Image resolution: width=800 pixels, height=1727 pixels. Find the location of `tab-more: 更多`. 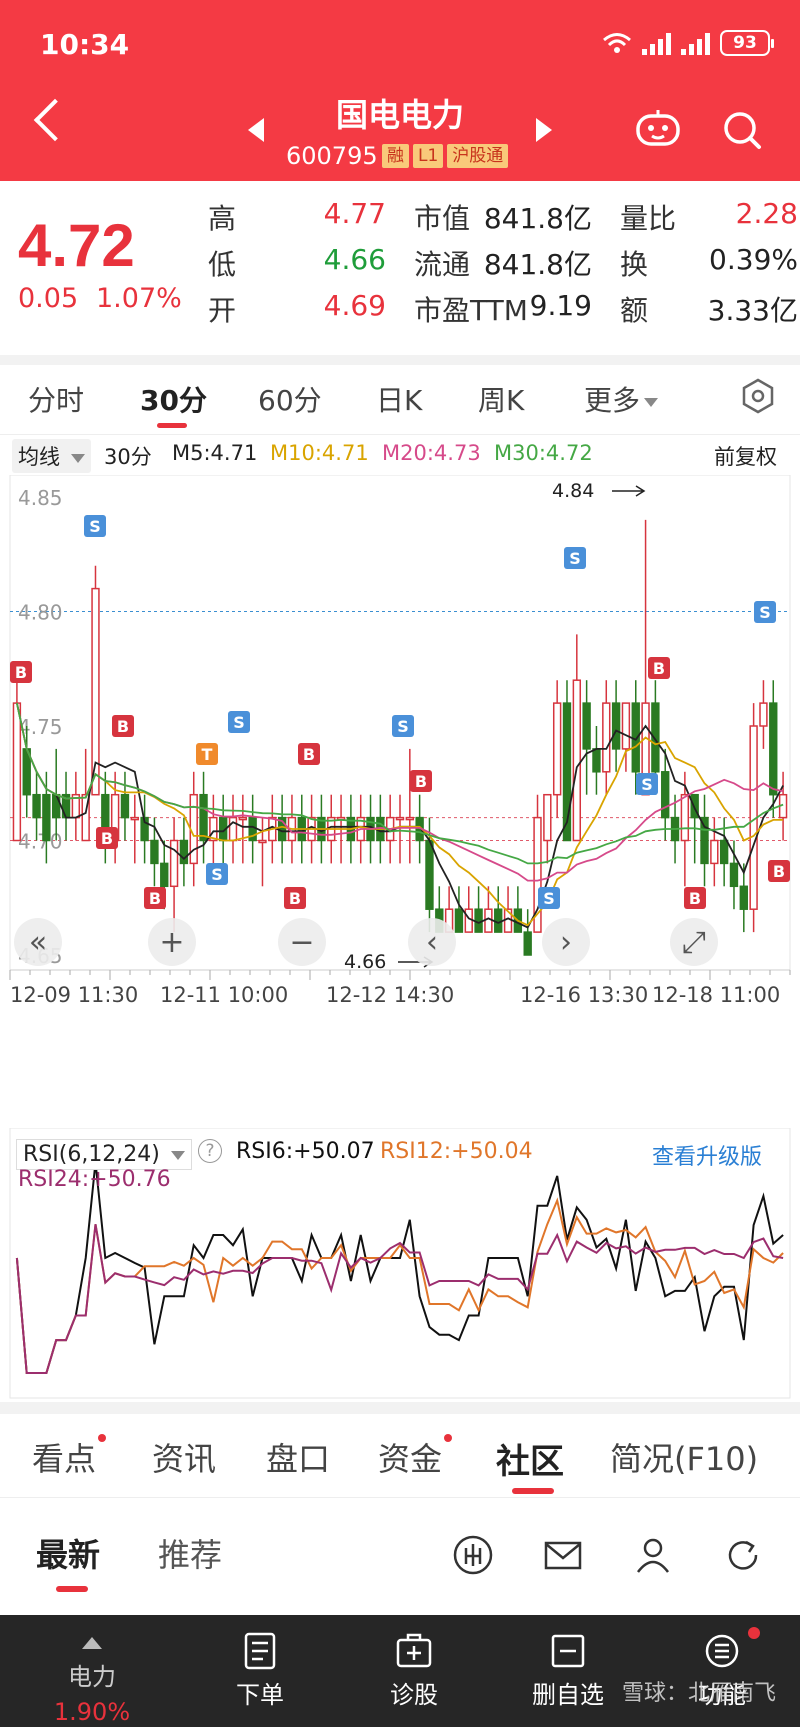

tab-more: 更多 is located at coordinates (621, 399).